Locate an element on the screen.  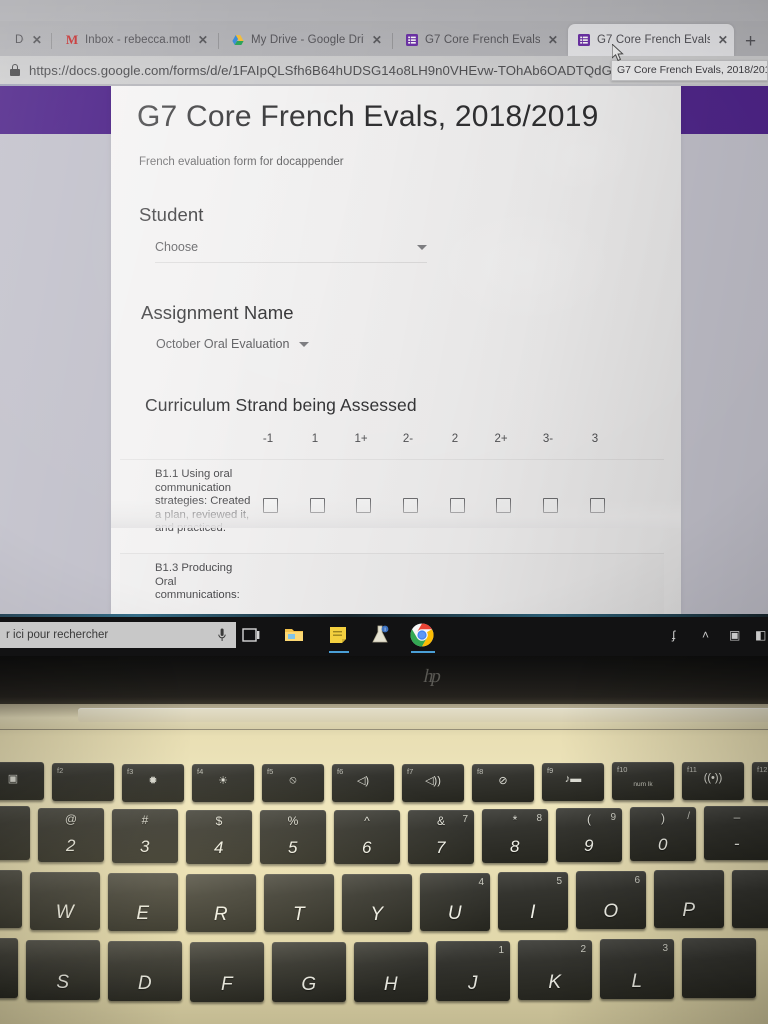
key-minus: – - is located at coordinates (736, 833).